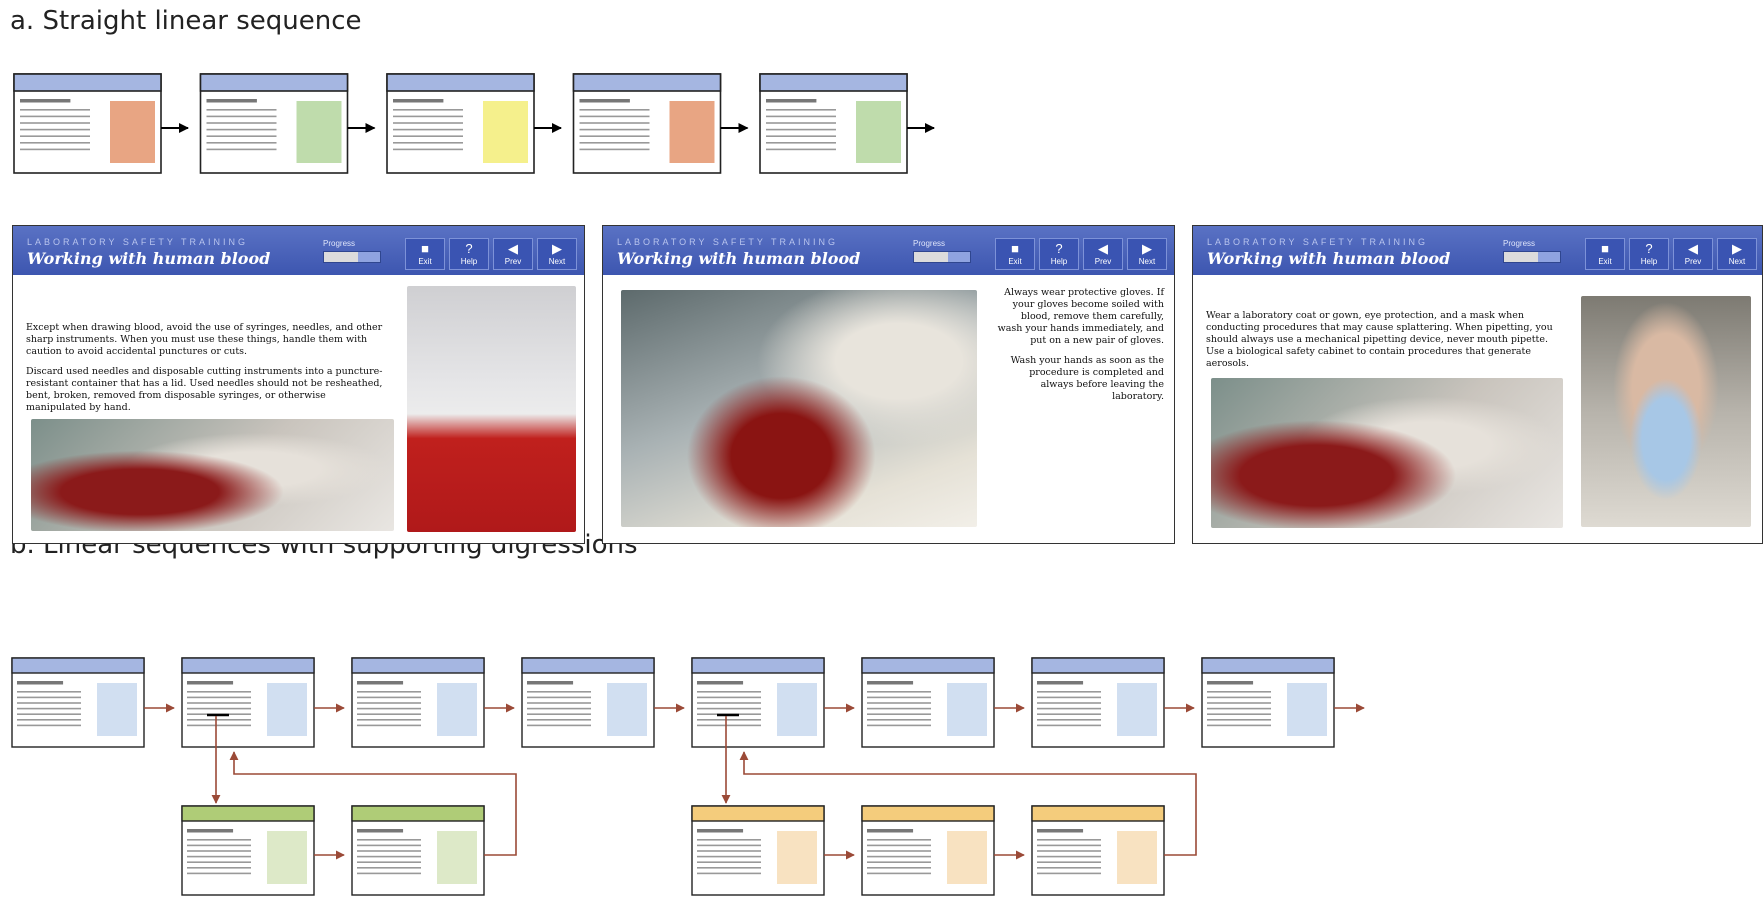 The width and height of the screenshot is (1763, 915). Describe the element at coordinates (138, 242) in the screenshot. I see `app-subtitle: LABORATORY SAFETY TRAINING` at that location.